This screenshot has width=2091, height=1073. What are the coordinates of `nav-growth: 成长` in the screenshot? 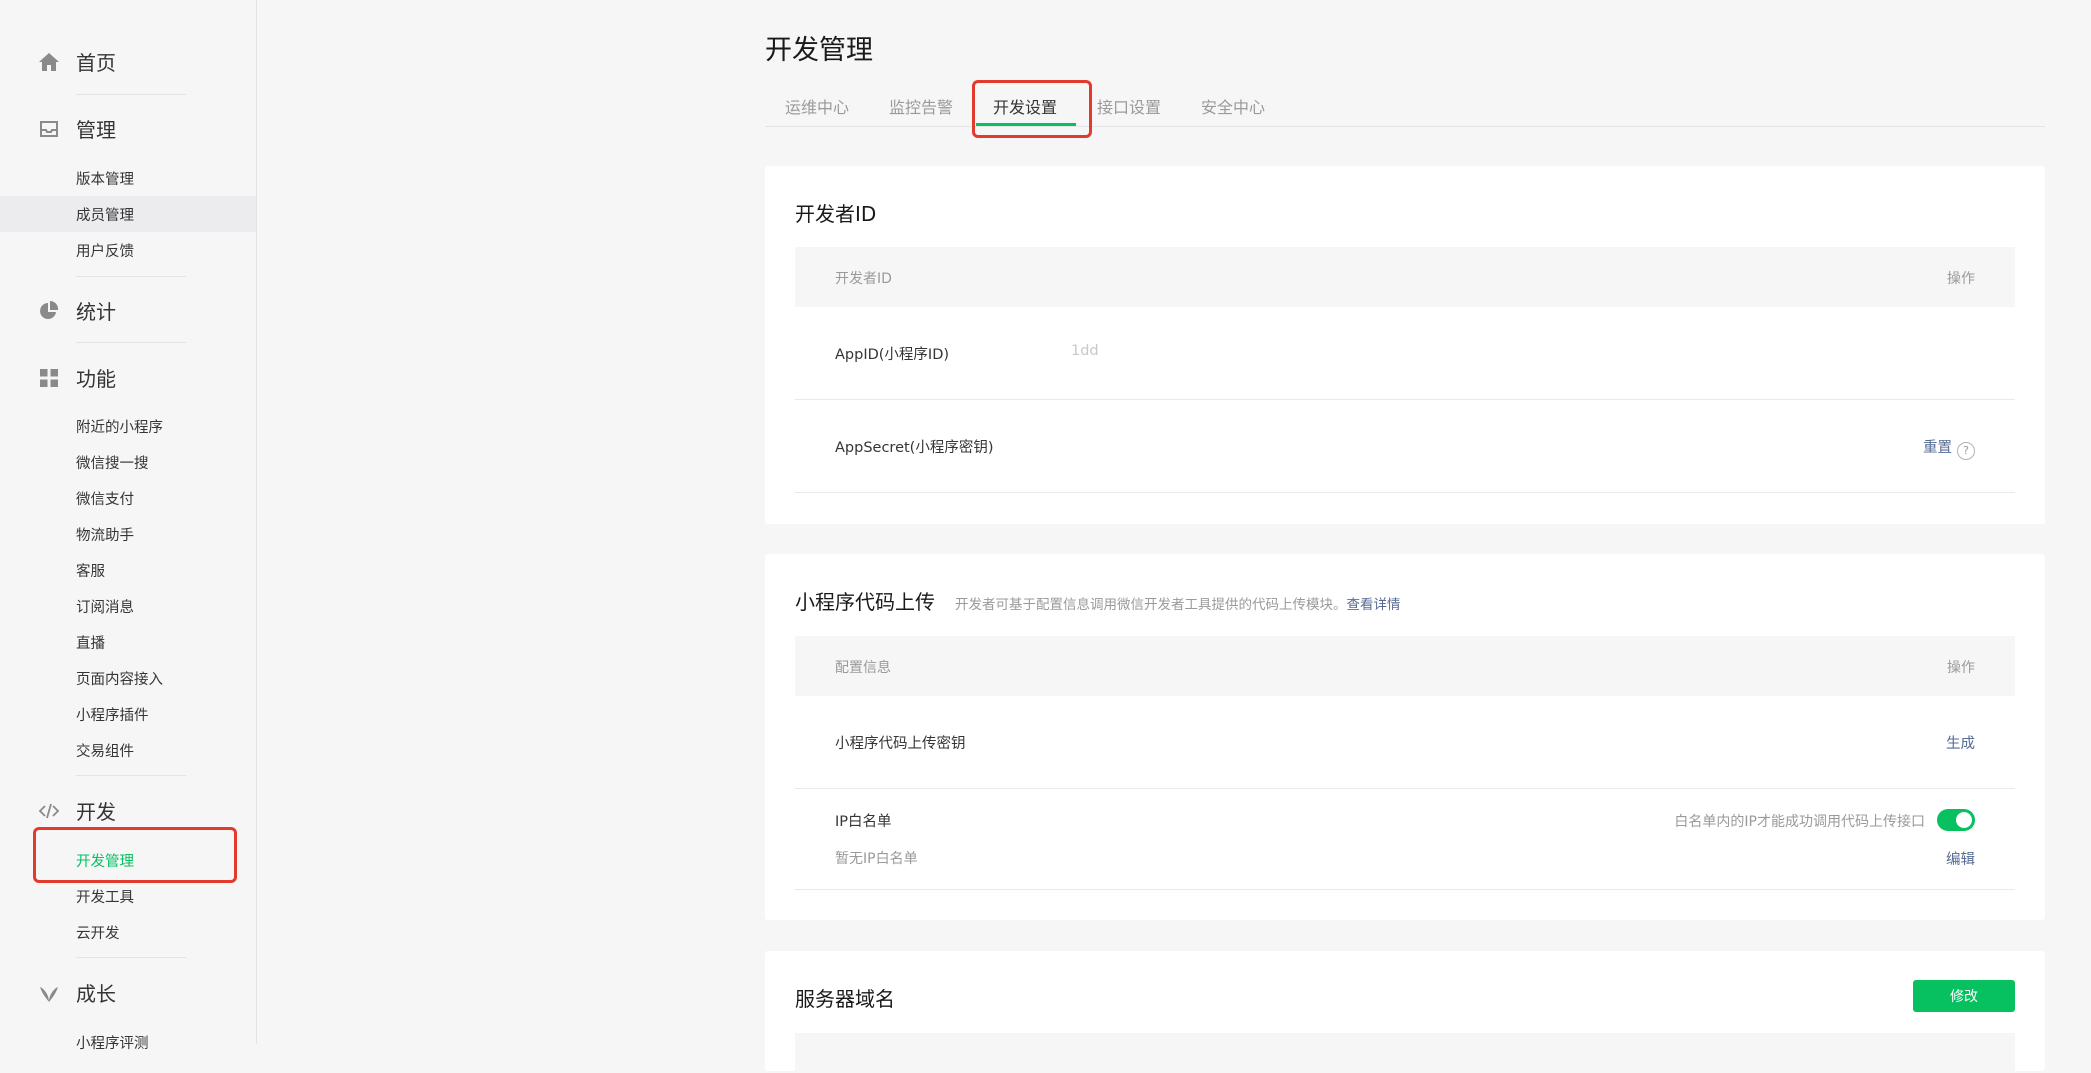 It's located at (128, 992).